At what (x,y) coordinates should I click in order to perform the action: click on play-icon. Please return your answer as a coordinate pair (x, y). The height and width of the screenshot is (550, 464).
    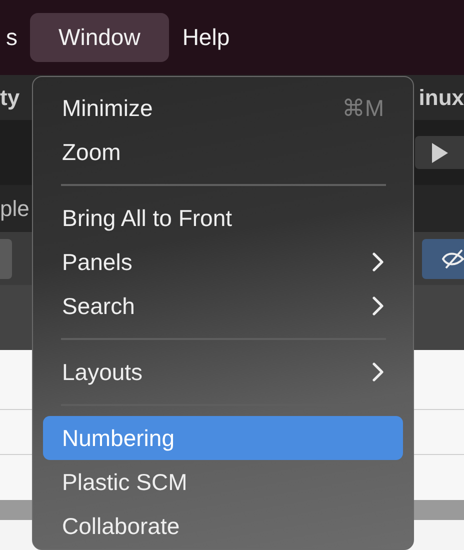
    Looking at the image, I should click on (440, 152).